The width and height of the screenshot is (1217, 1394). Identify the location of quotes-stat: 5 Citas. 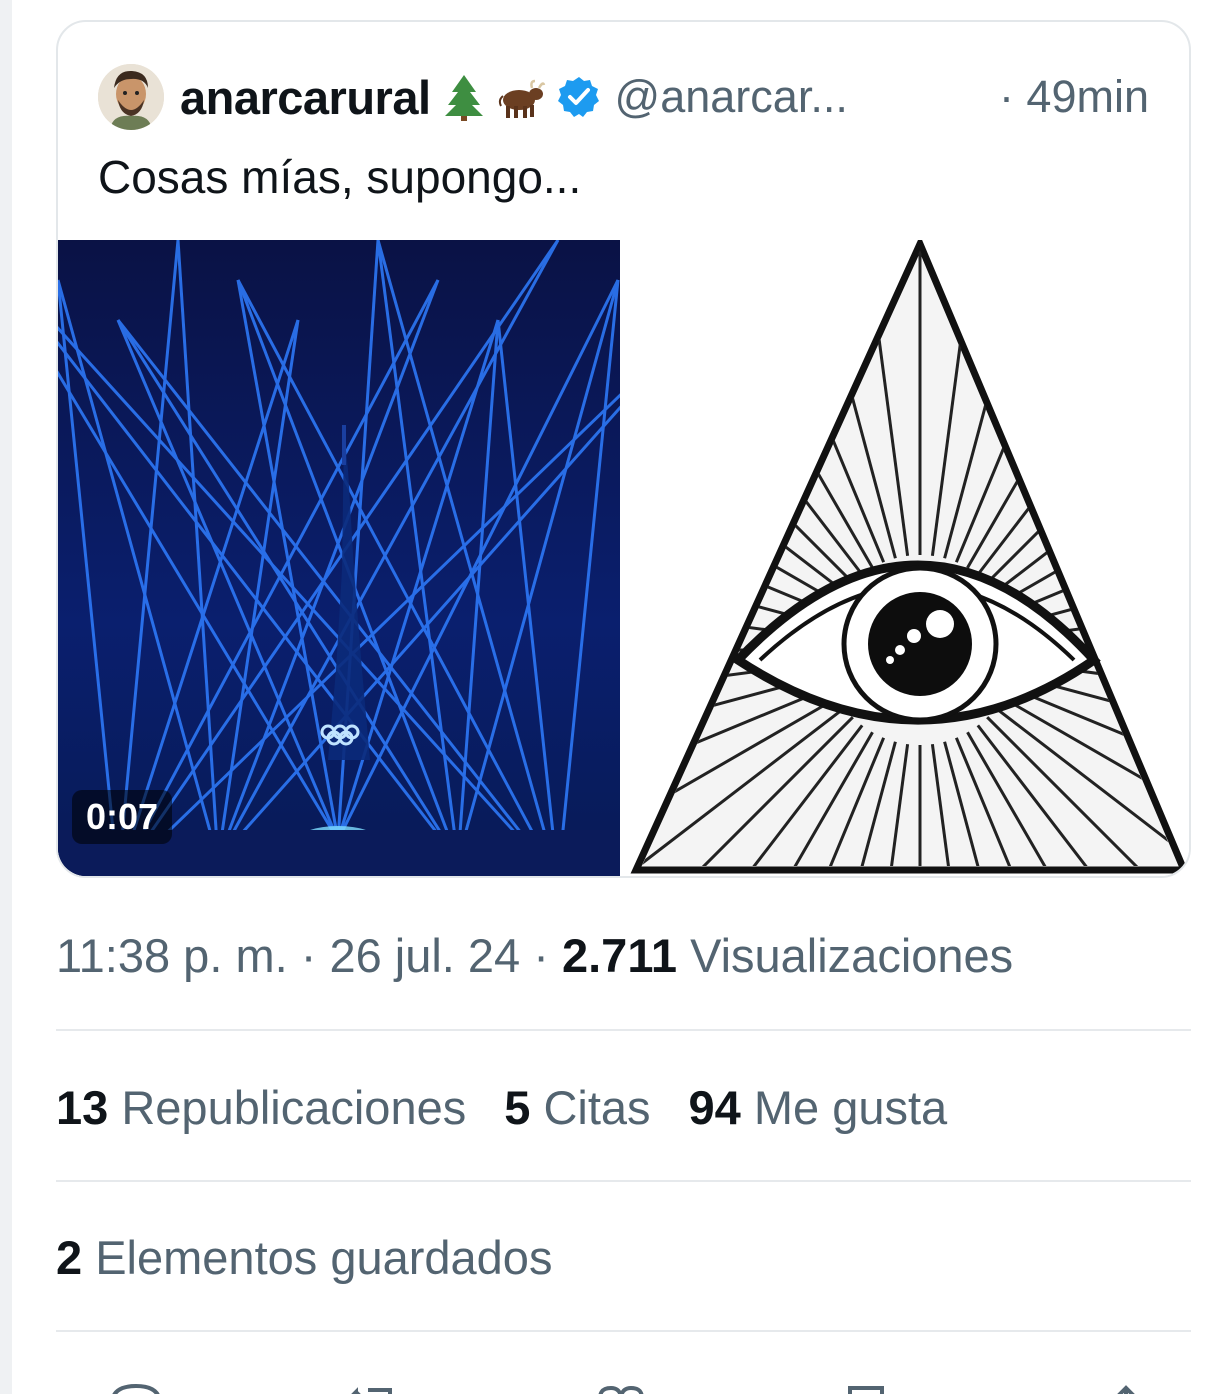
(577, 1107).